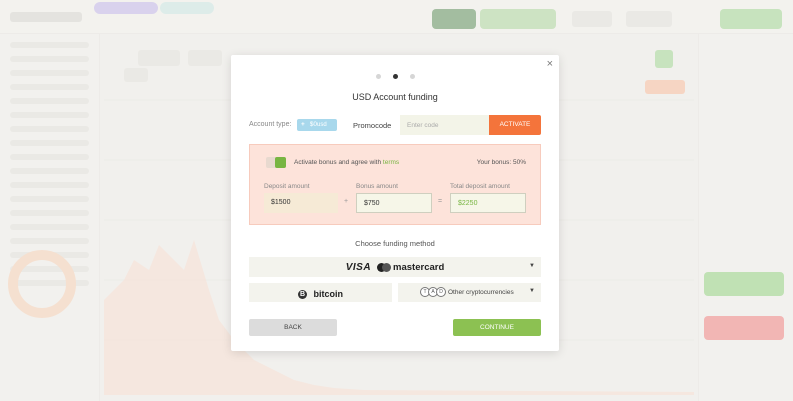 The width and height of the screenshot is (793, 401). What do you see at coordinates (303, 294) in the screenshot?
I see `bitcoin-icon: B` at bounding box center [303, 294].